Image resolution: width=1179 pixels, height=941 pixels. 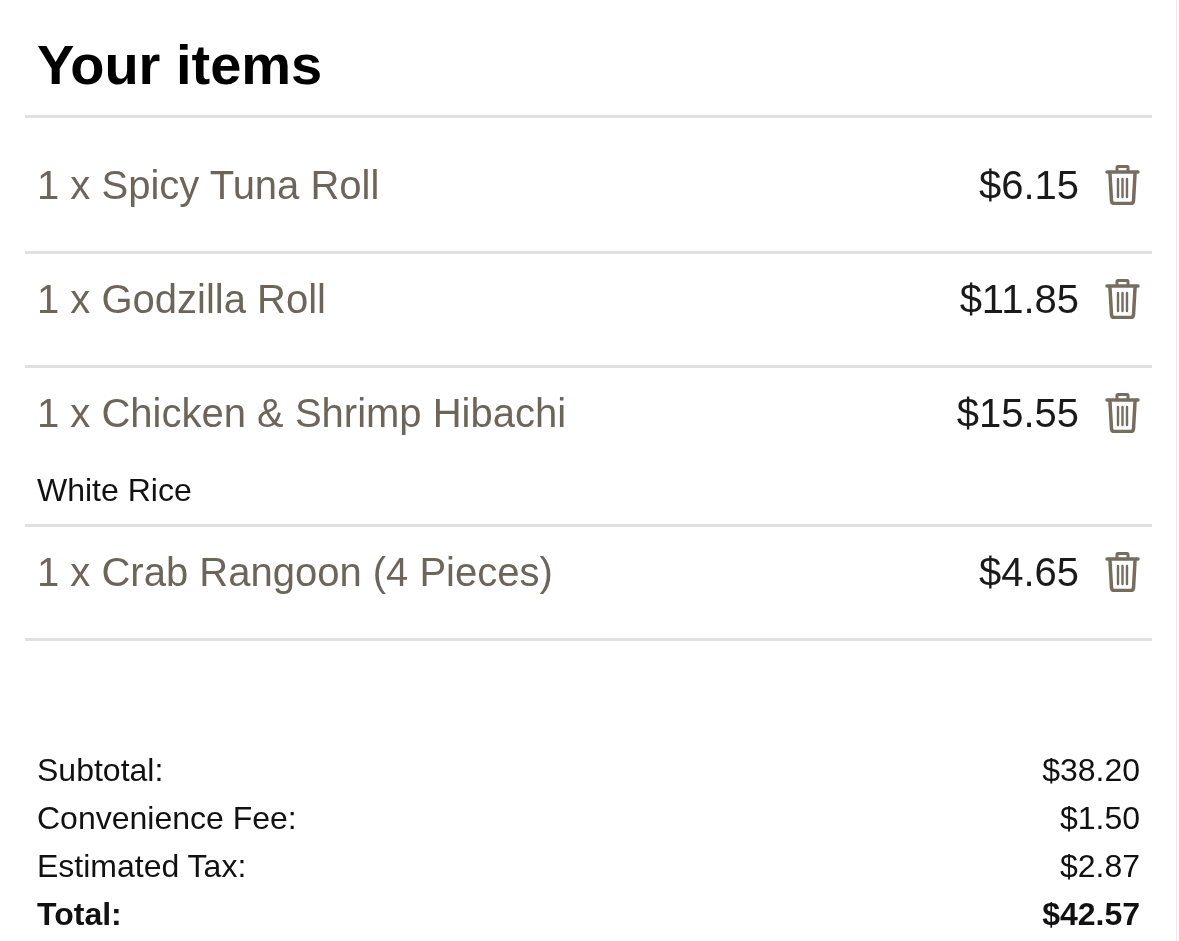 I want to click on total-value: $42.57, so click(x=1091, y=914).